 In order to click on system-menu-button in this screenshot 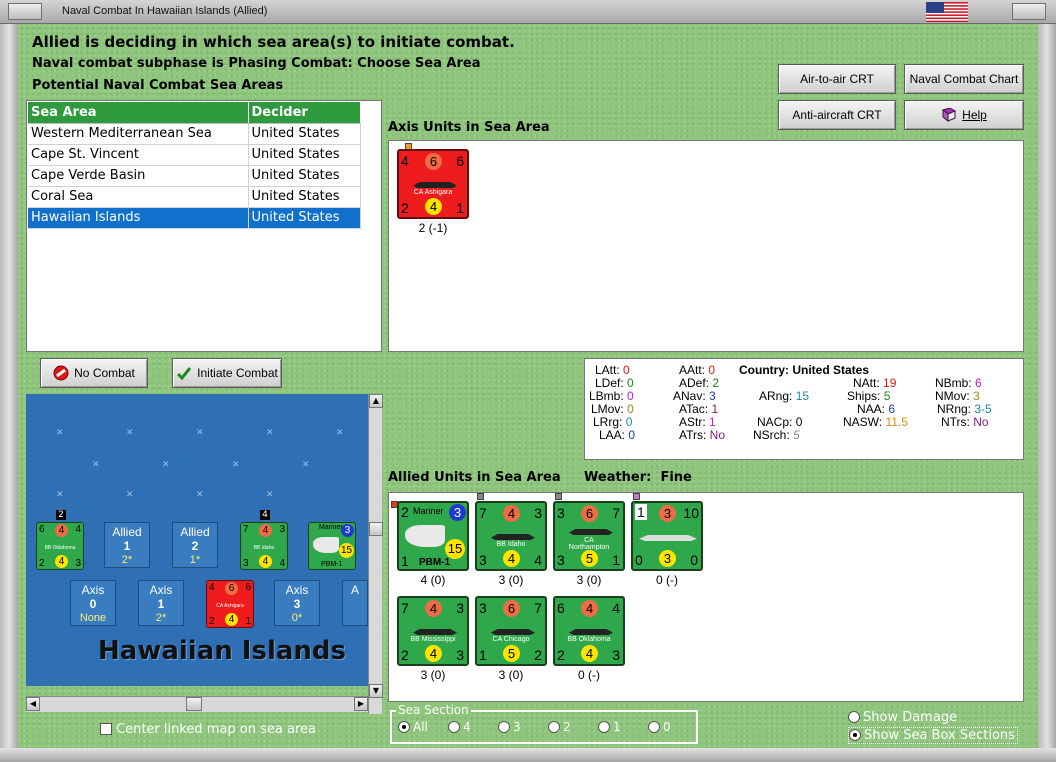, I will do `click(25, 11)`.